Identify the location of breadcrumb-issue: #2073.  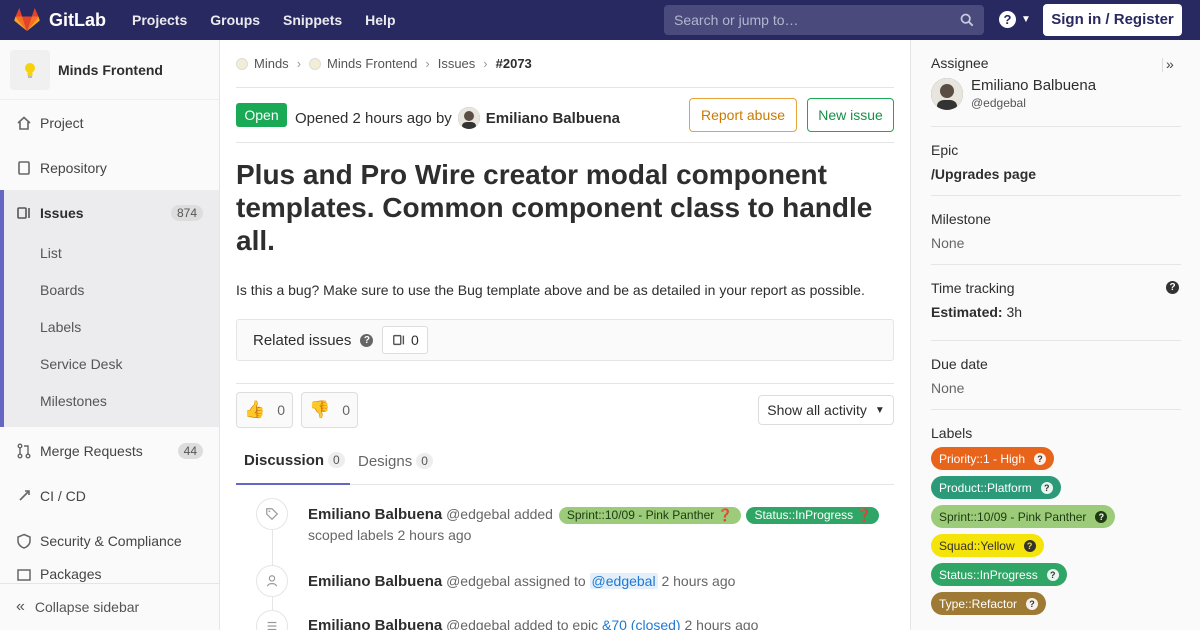
(514, 63).